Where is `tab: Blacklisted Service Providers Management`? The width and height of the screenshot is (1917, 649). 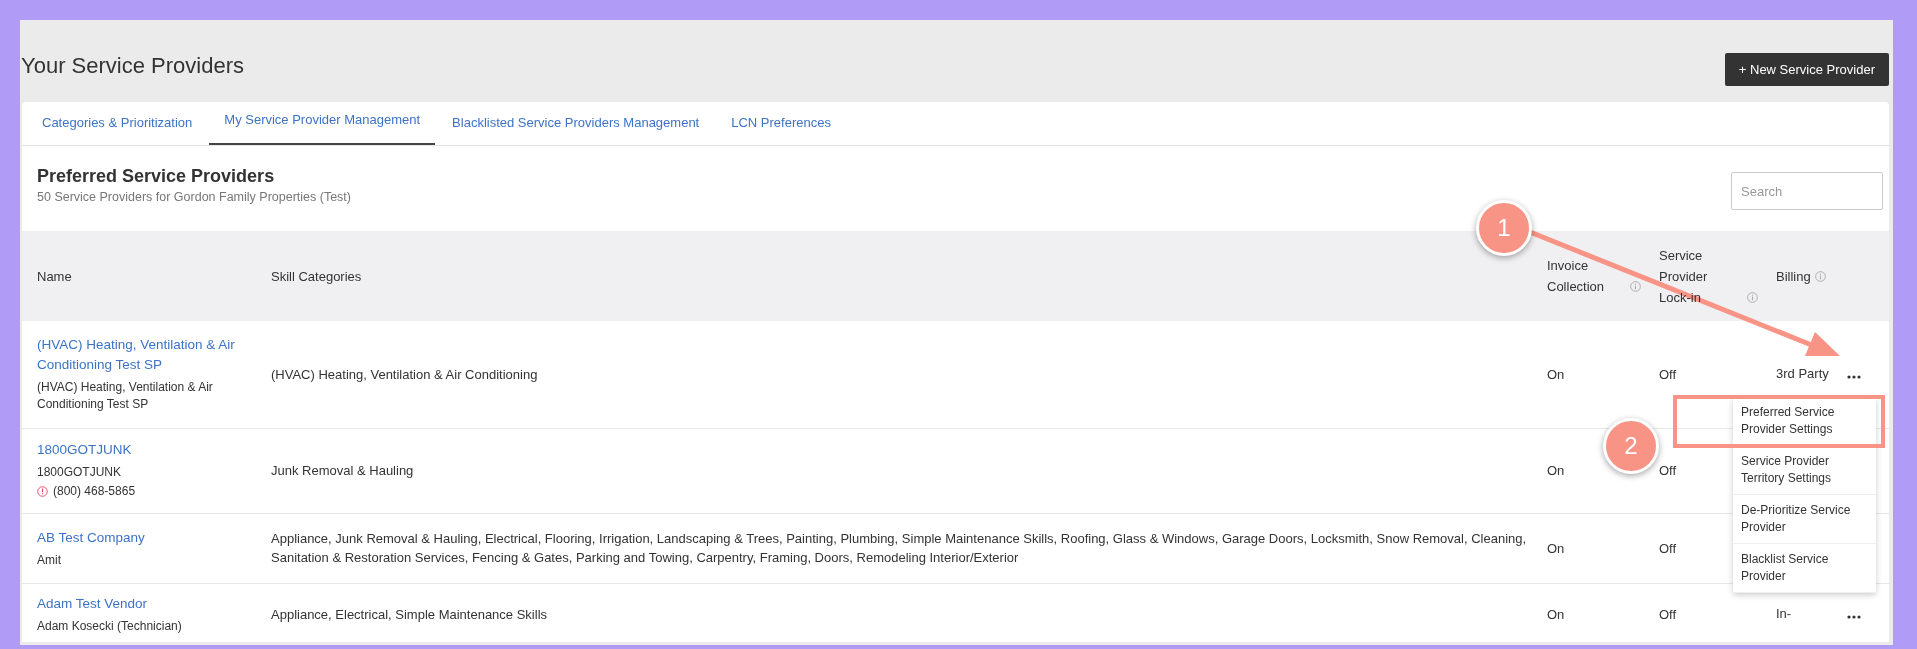
tab: Blacklisted Service Providers Management is located at coordinates (576, 123).